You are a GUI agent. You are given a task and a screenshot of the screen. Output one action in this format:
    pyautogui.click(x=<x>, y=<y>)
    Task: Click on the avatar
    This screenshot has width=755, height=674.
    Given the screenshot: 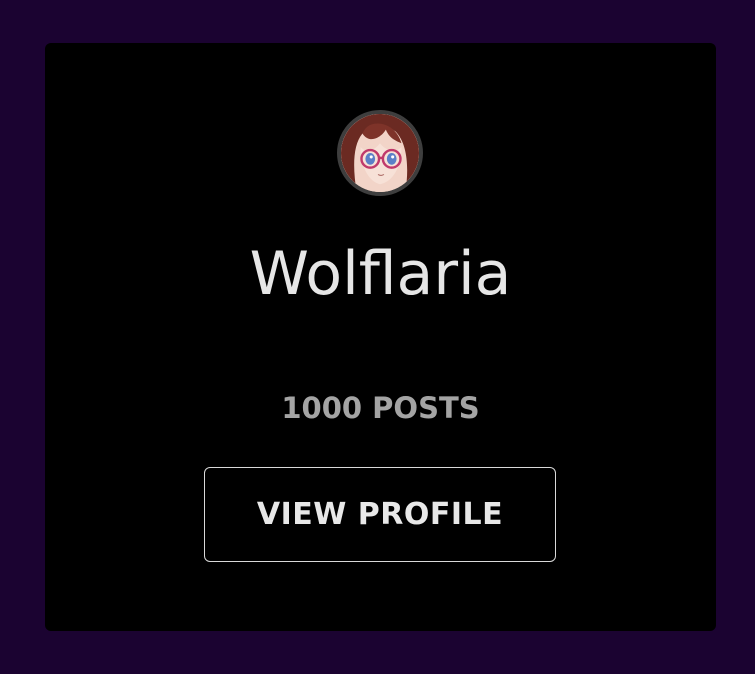 What is the action you would take?
    pyautogui.click(x=380, y=153)
    